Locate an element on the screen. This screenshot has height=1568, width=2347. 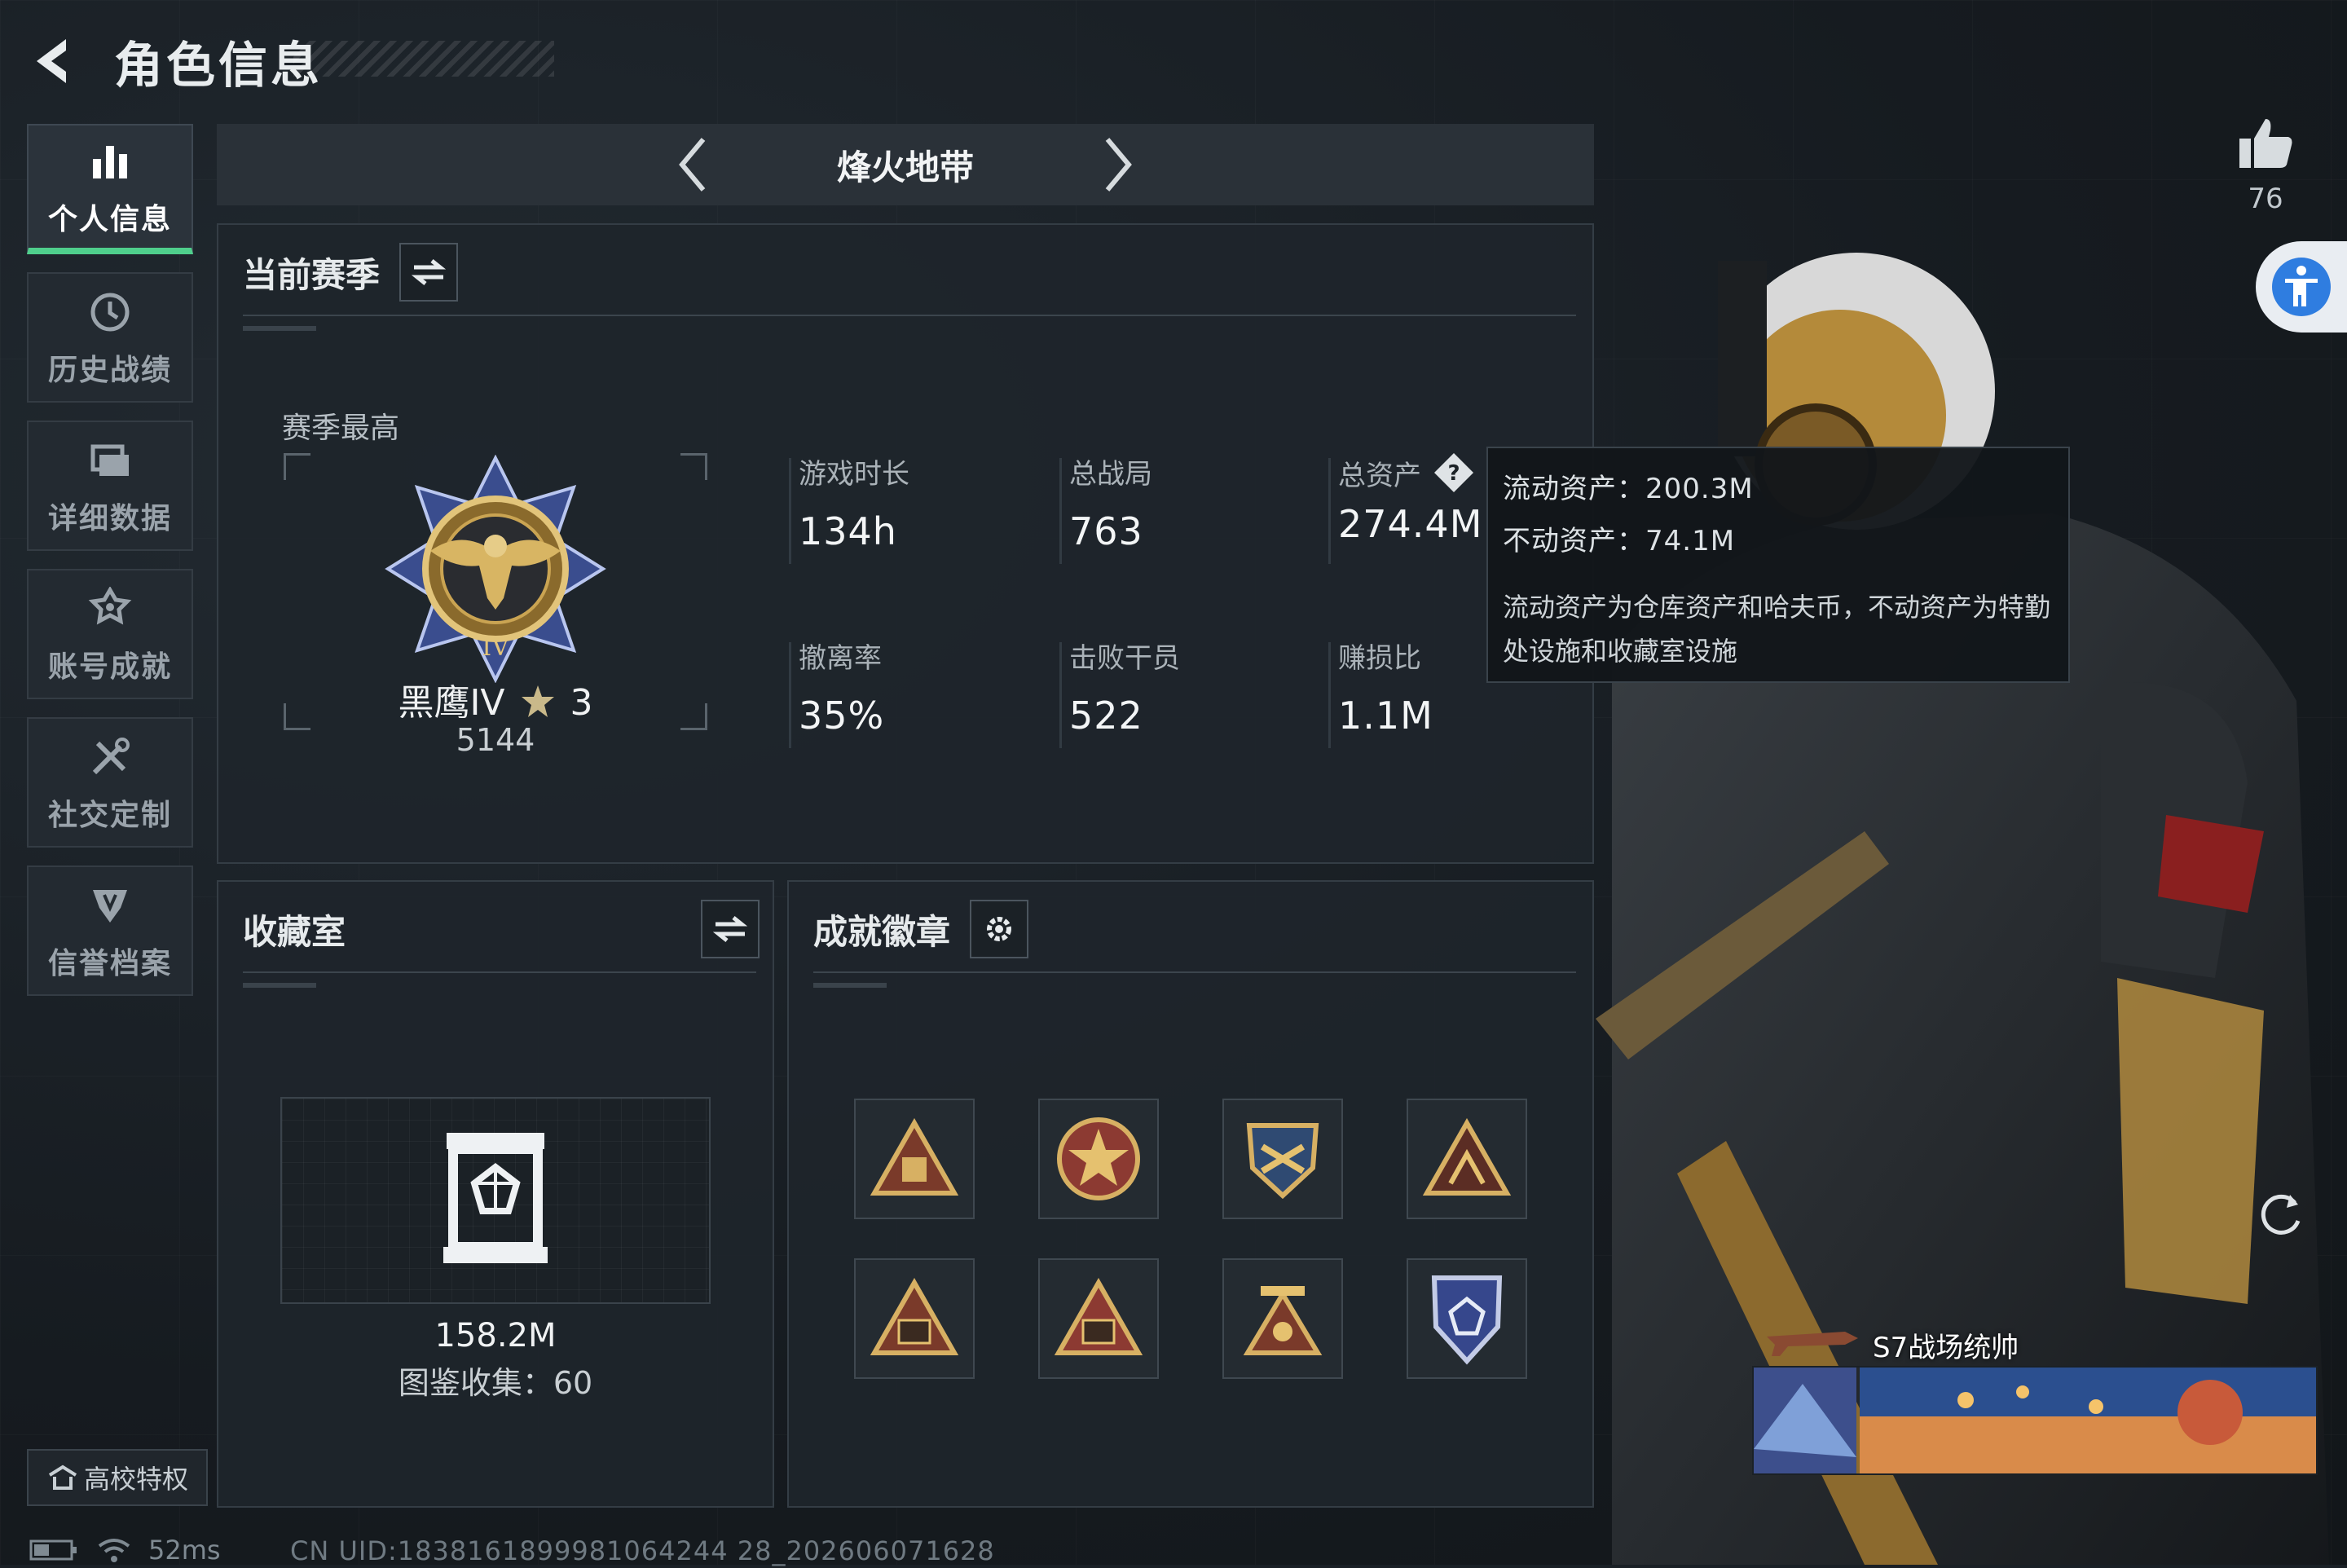
status-bar: 52ms is located at coordinates (125, 1550).